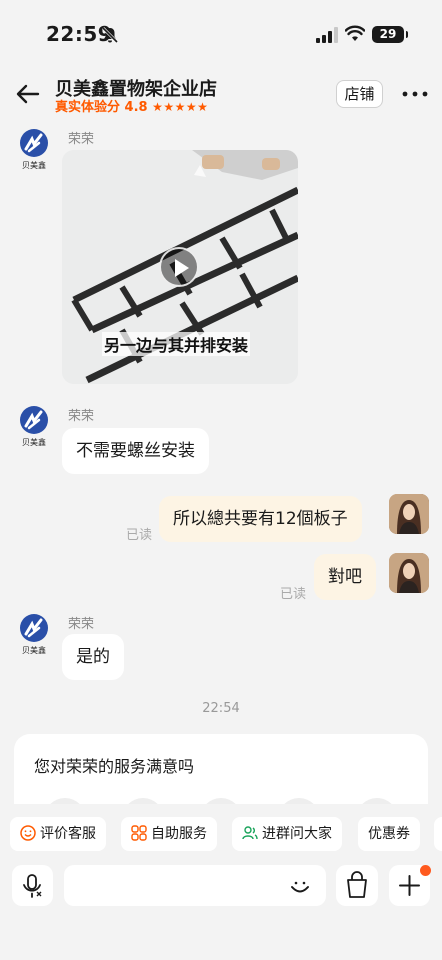 Image resolution: width=442 pixels, height=960 pixels. What do you see at coordinates (221, 96) in the screenshot?
I see `chat-header: 贝美鑫置物架企业店 真实体验分 4.8 ★★★★★ 店铺` at bounding box center [221, 96].